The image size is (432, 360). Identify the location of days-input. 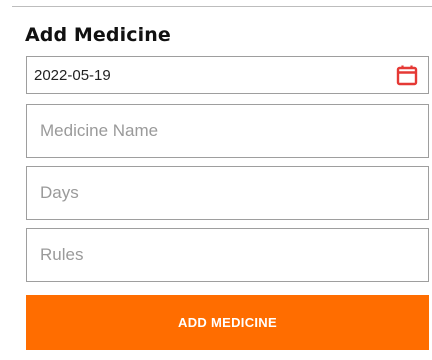
(227, 193).